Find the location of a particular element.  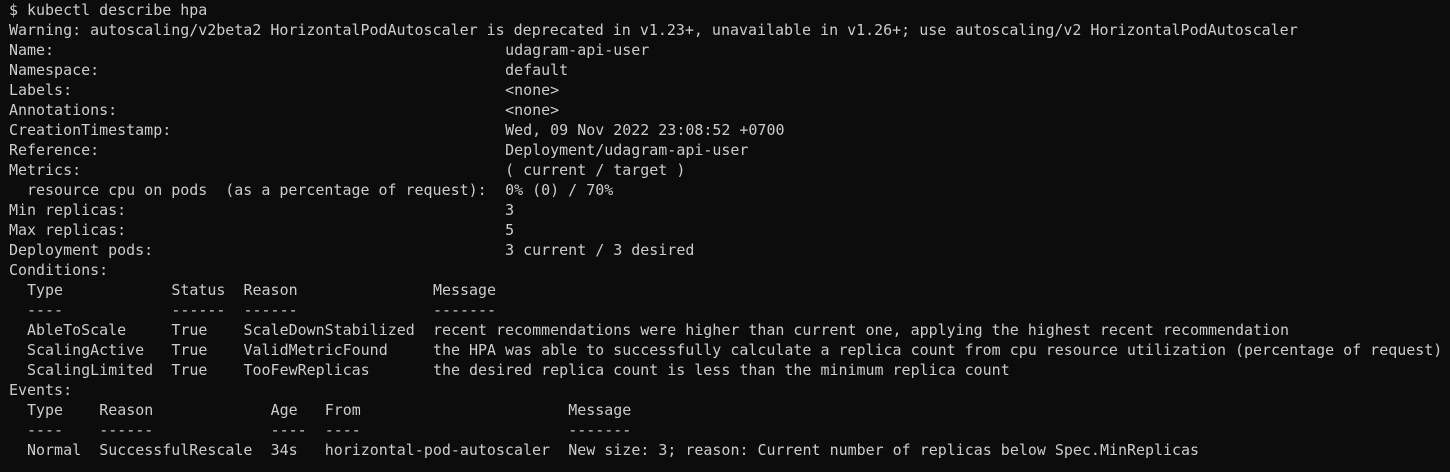

field-label: CreationTimestamp: is located at coordinates (90, 130).